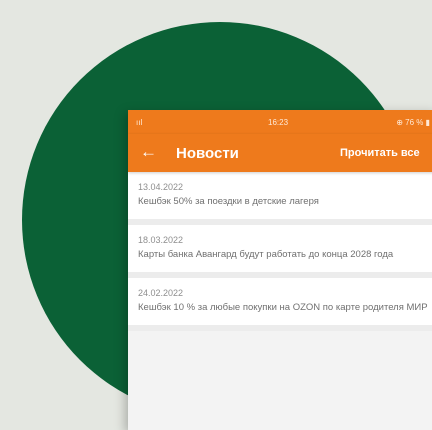  Describe the element at coordinates (139, 122) in the screenshot. I see `signal-icon: ııl` at that location.